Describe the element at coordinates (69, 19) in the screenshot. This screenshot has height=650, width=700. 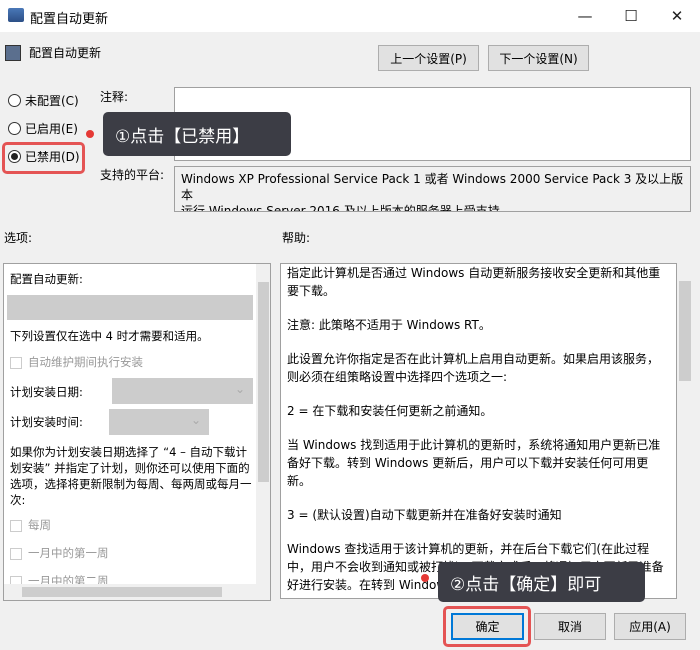
I see `window-title: 配置自动更新` at that location.